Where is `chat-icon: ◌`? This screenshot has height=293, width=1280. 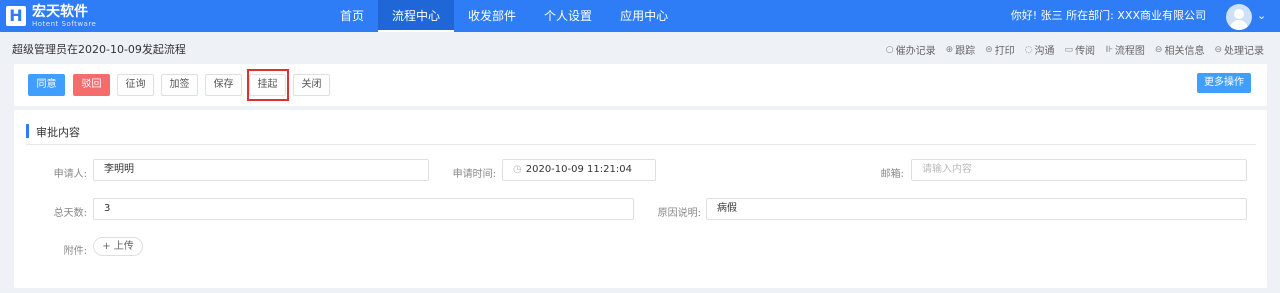 chat-icon: ◌ is located at coordinates (1028, 49).